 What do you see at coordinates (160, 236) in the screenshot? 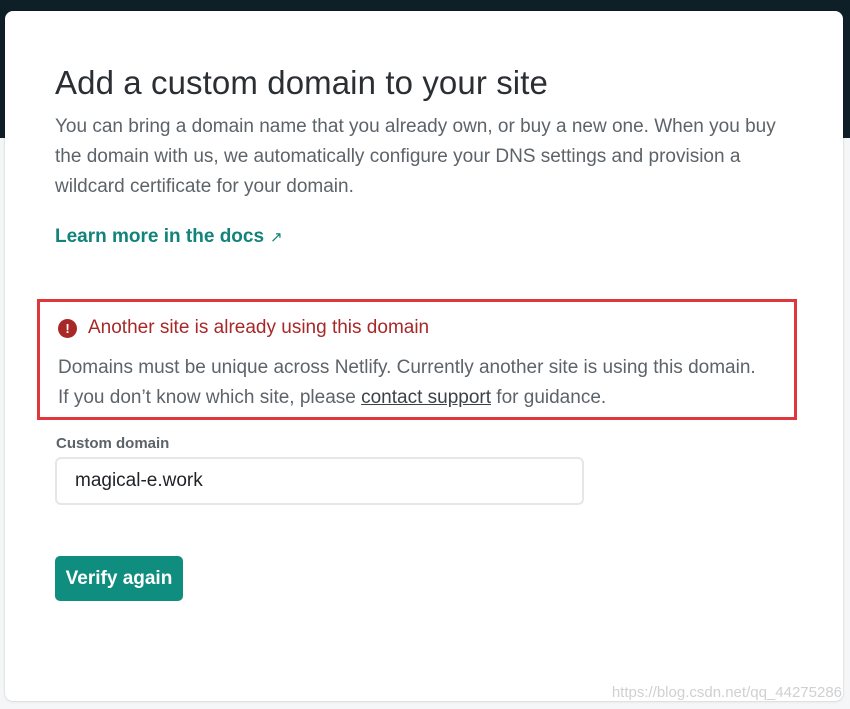
I see `docs-link-label: Learn more in the docs` at bounding box center [160, 236].